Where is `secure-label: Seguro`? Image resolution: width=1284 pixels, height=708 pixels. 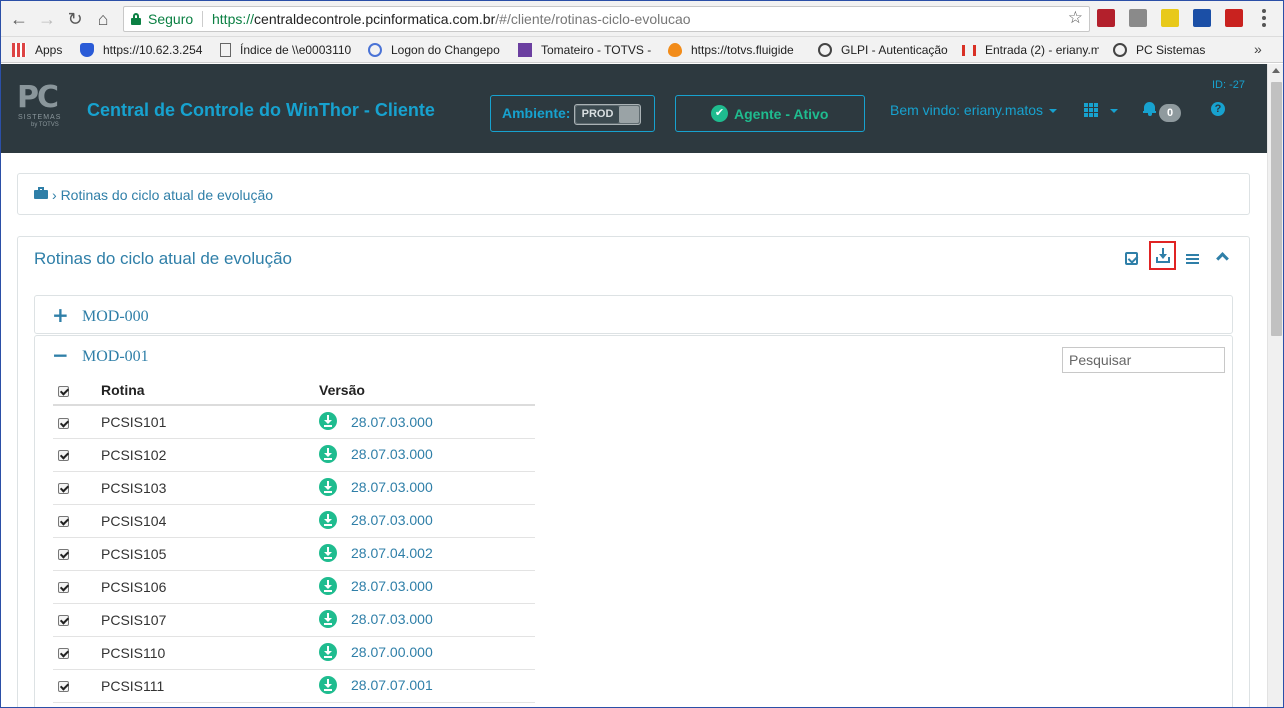 secure-label: Seguro is located at coordinates (171, 19).